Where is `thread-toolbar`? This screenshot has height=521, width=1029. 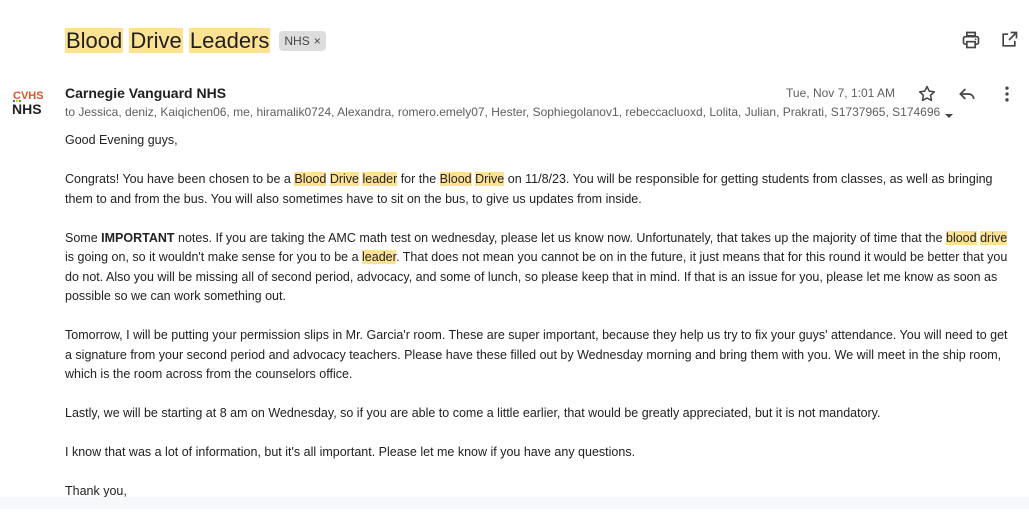
thread-toolbar is located at coordinates (990, 40).